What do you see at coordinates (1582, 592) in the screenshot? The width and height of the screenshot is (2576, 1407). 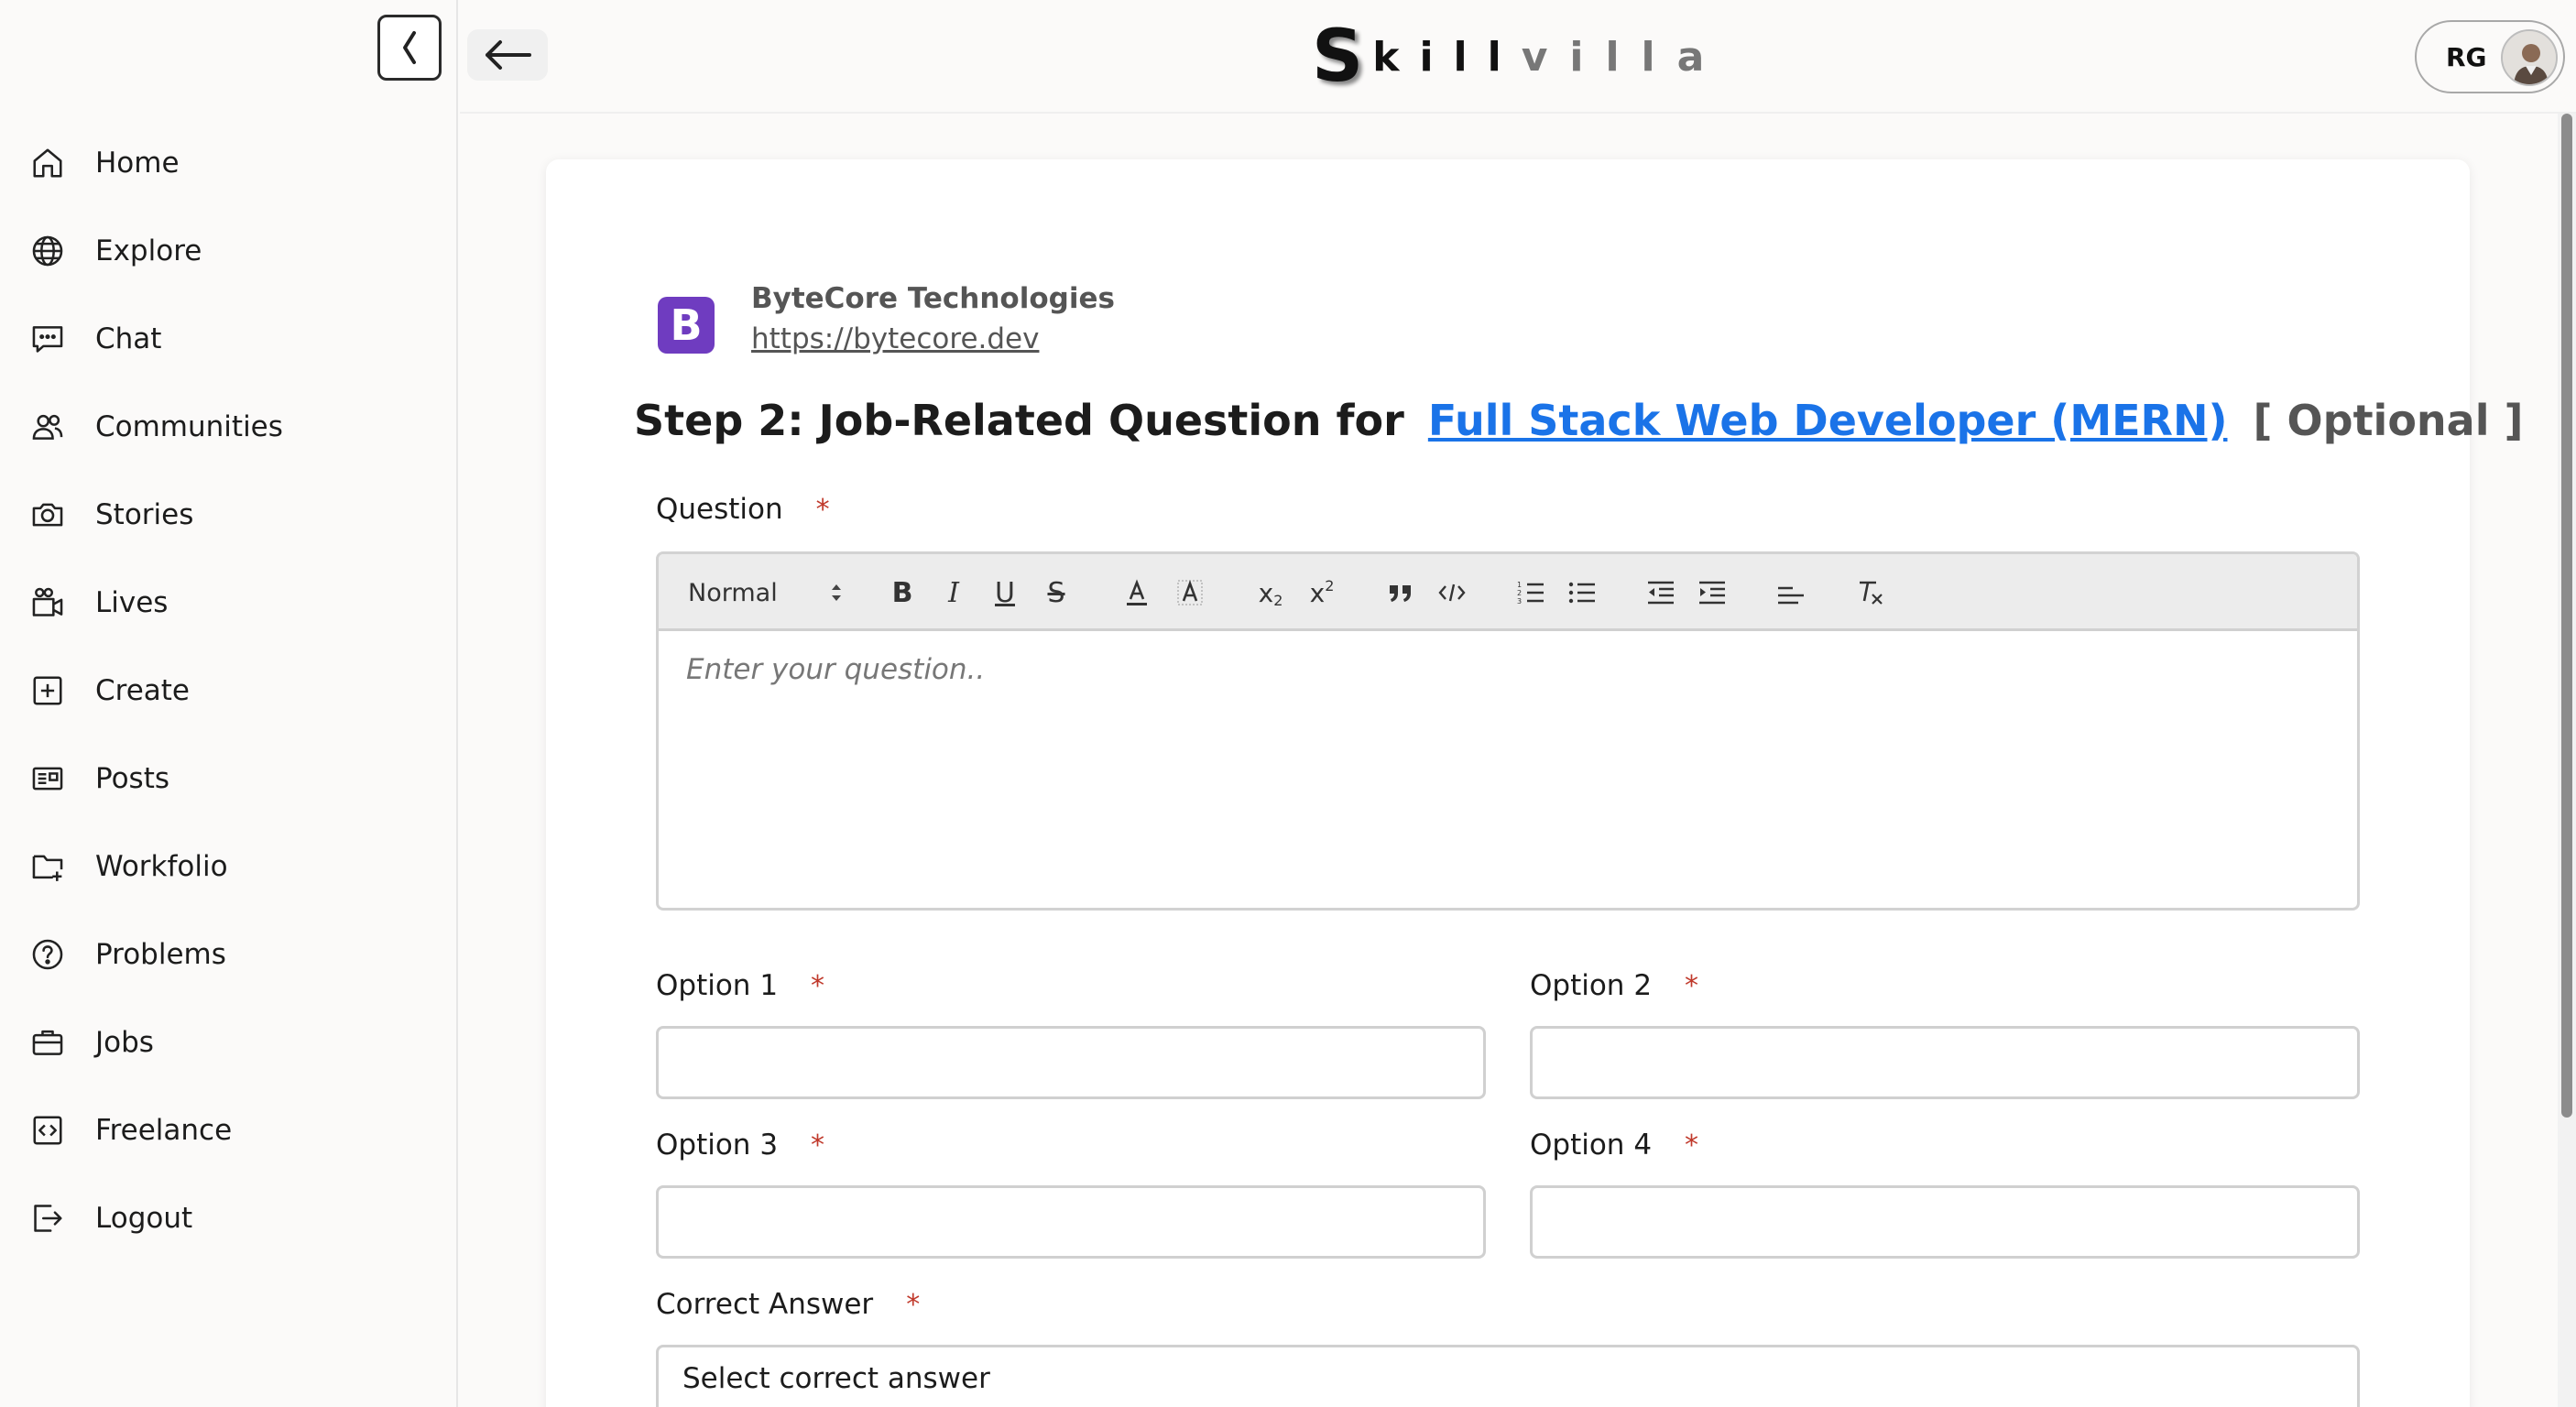 I see `bullet-list-icon` at bounding box center [1582, 592].